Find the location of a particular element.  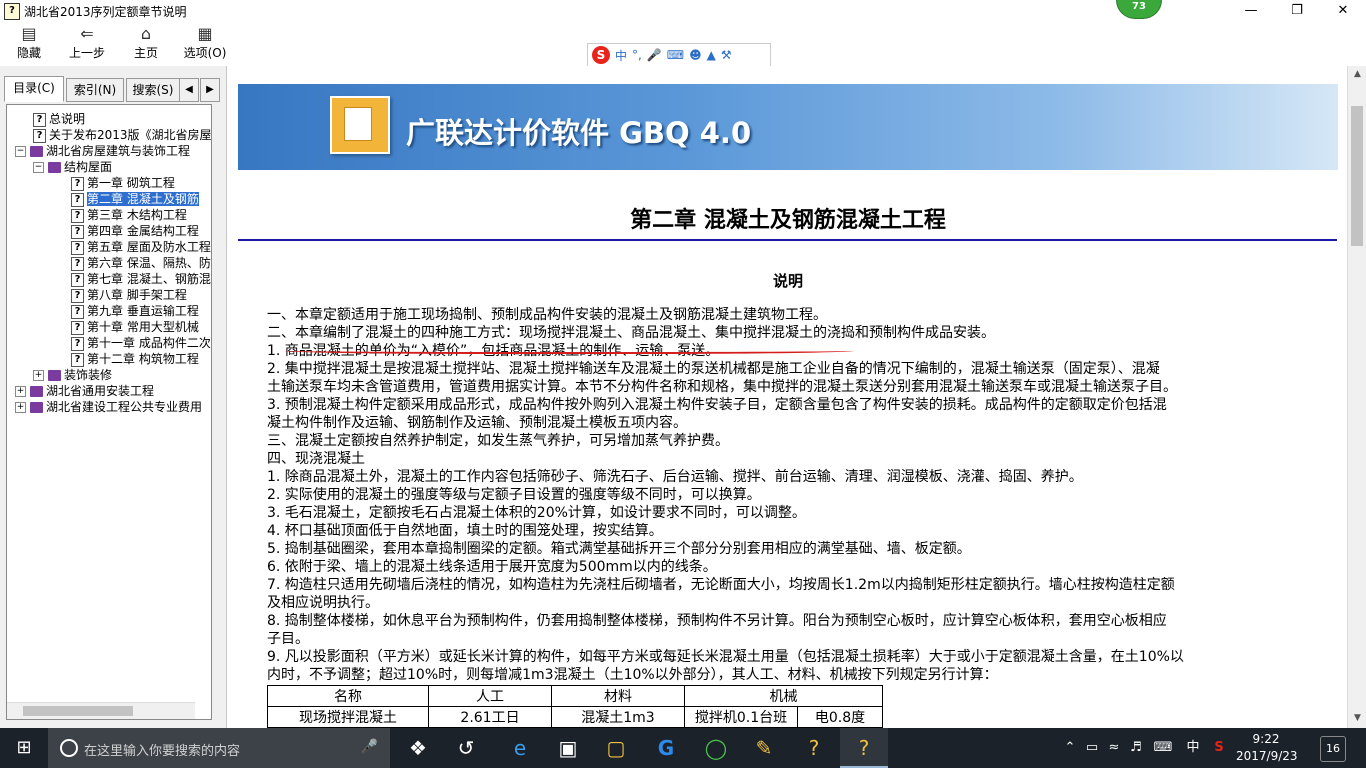

touch-keyboard-icon: ⌨ is located at coordinates (1163, 748).